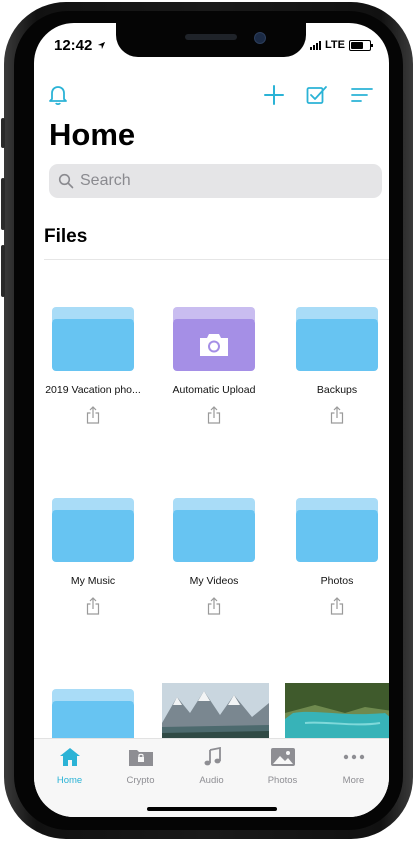 This screenshot has height=841, width=417. Describe the element at coordinates (69, 757) in the screenshot. I see `home-icon` at that location.